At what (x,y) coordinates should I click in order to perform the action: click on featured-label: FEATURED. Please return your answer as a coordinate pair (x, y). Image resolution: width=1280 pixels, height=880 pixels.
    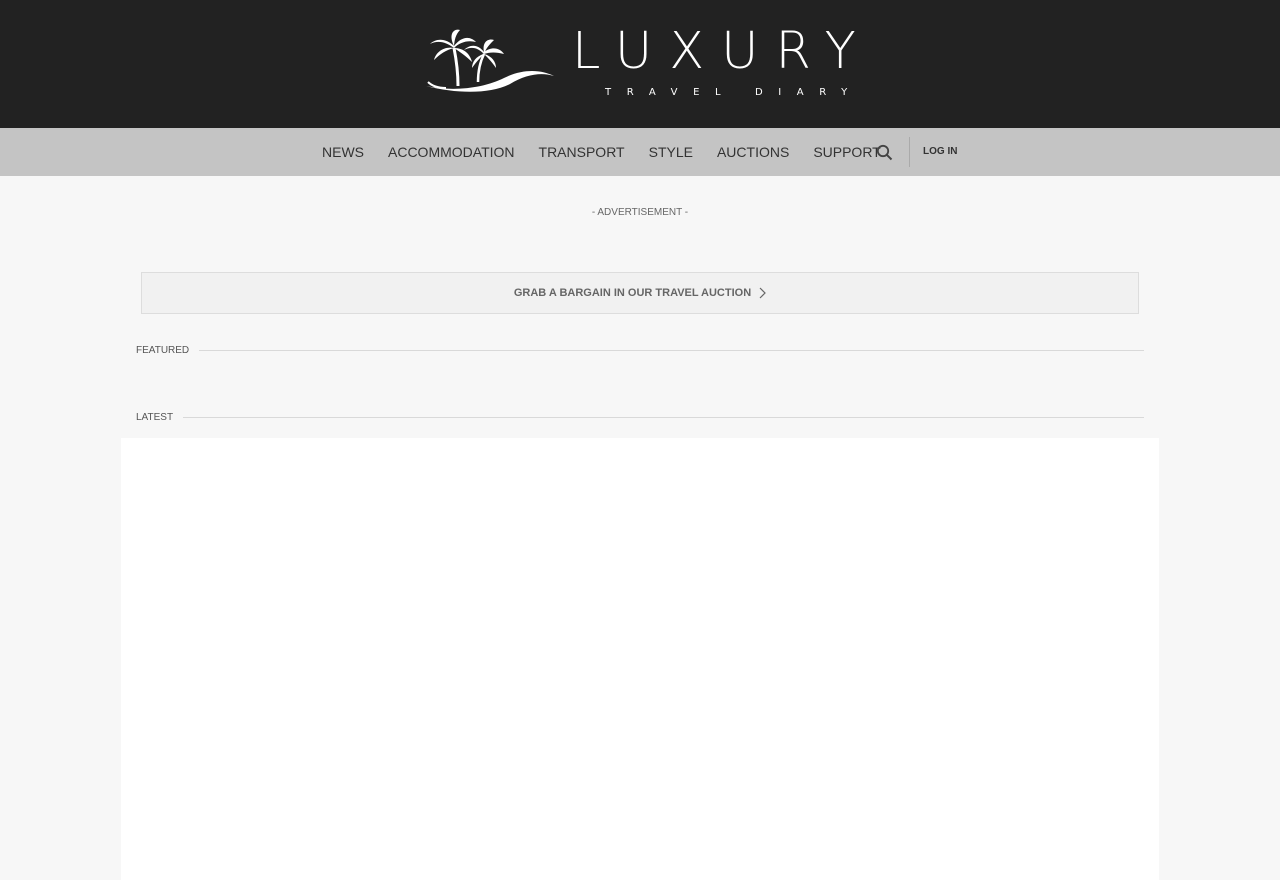
    Looking at the image, I should click on (163, 350).